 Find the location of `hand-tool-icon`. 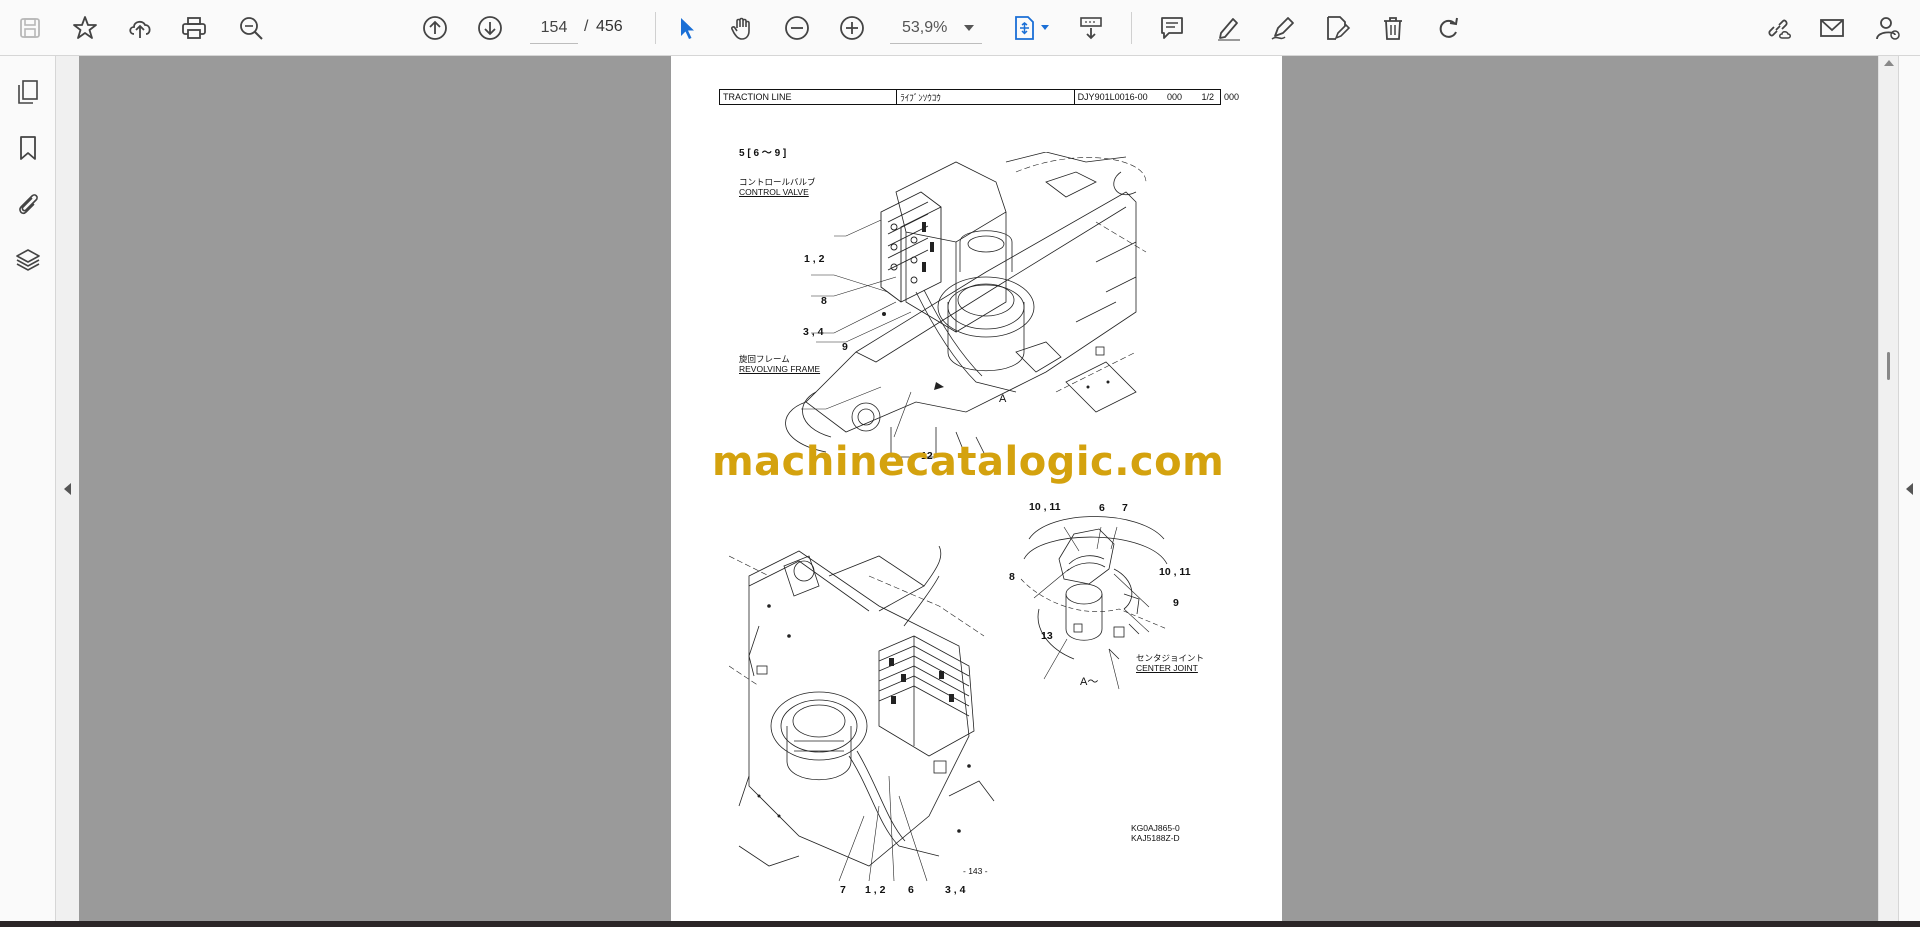

hand-tool-icon is located at coordinates (742, 28).